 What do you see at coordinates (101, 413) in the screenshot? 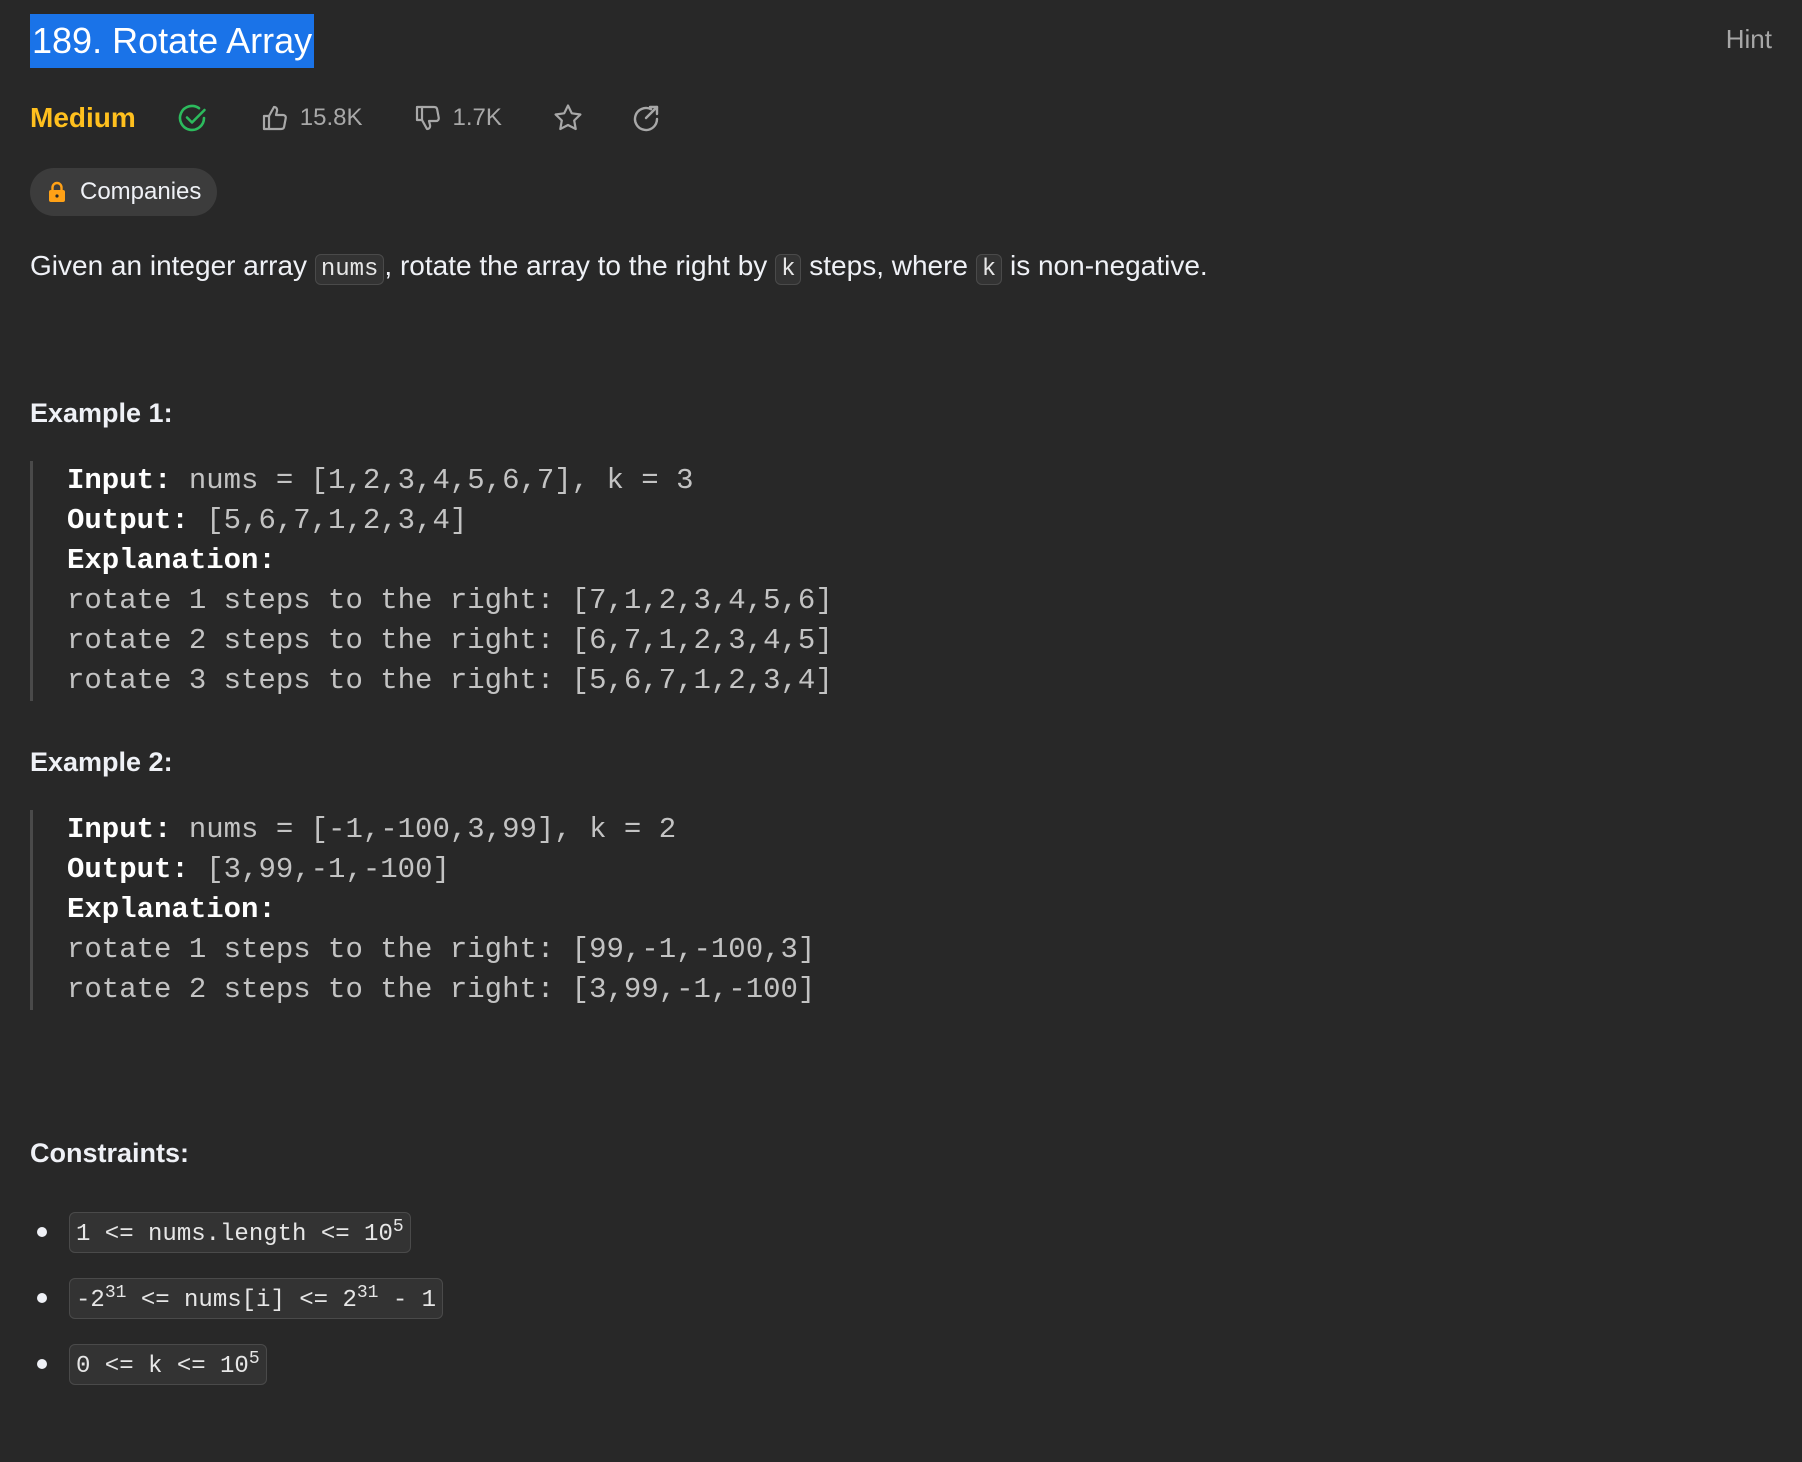
I see `example-1-title: Example 1:` at bounding box center [101, 413].